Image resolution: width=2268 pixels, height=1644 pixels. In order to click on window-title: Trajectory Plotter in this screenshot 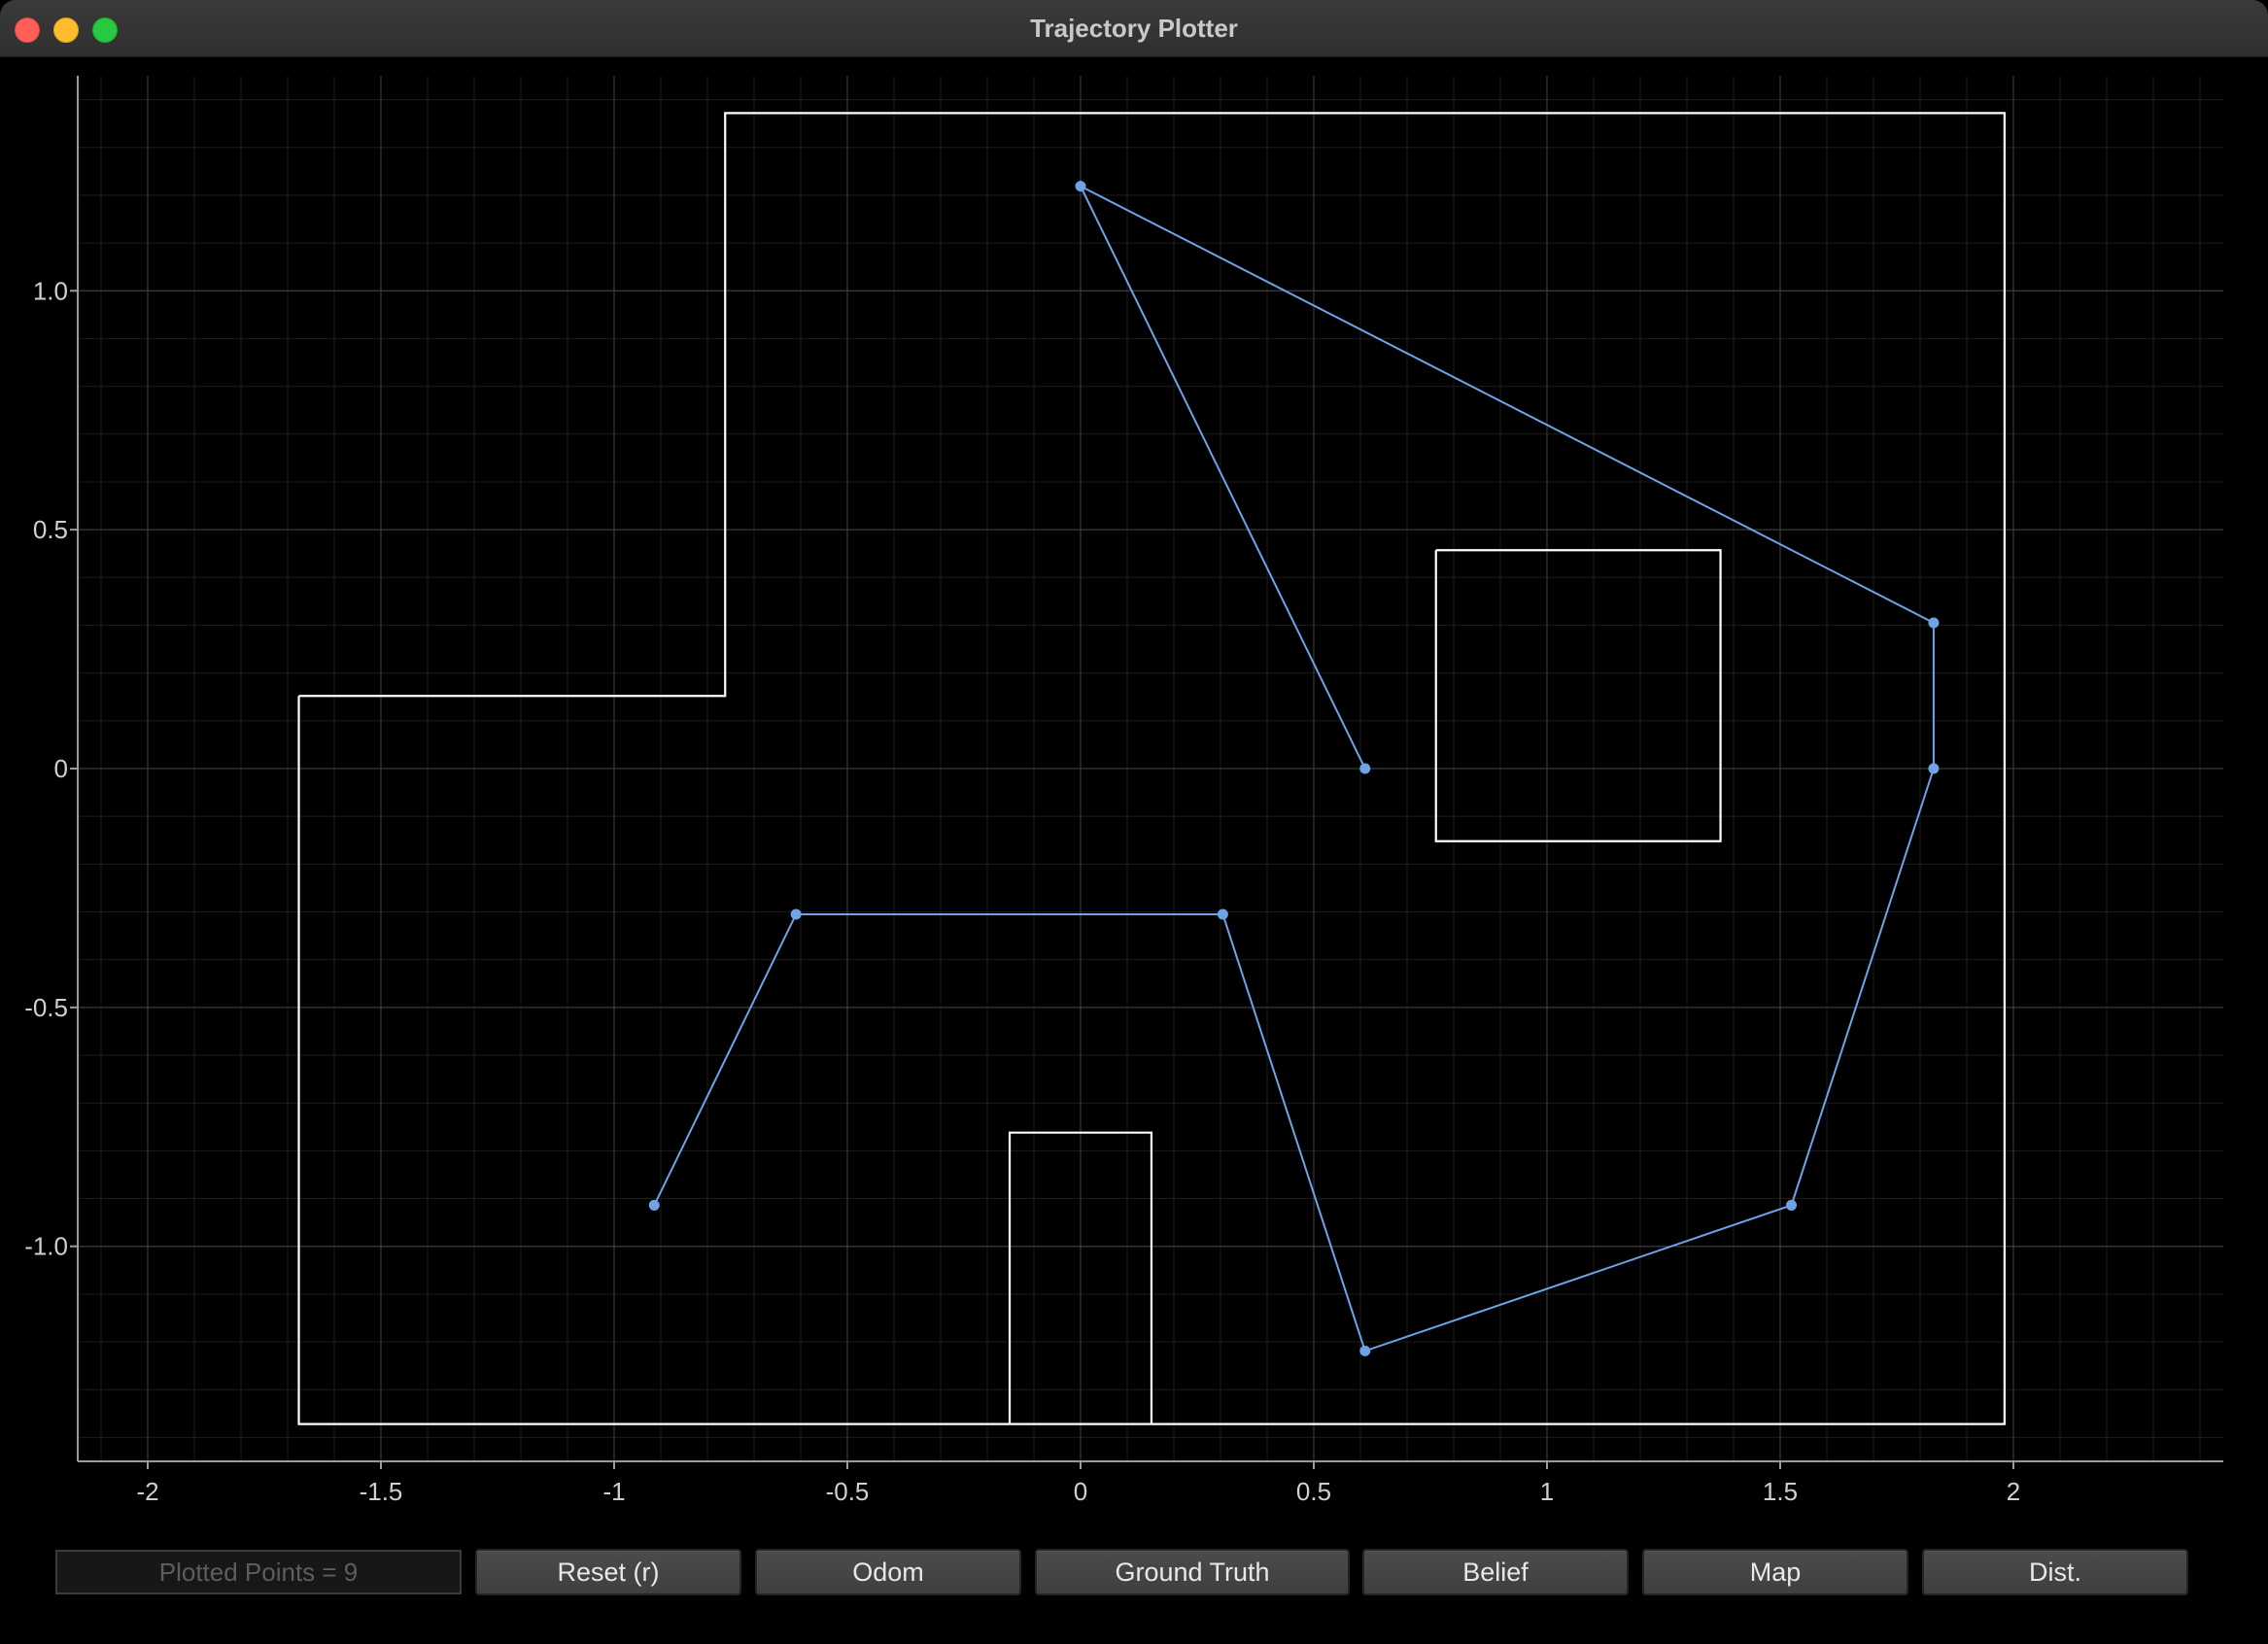, I will do `click(1134, 28)`.